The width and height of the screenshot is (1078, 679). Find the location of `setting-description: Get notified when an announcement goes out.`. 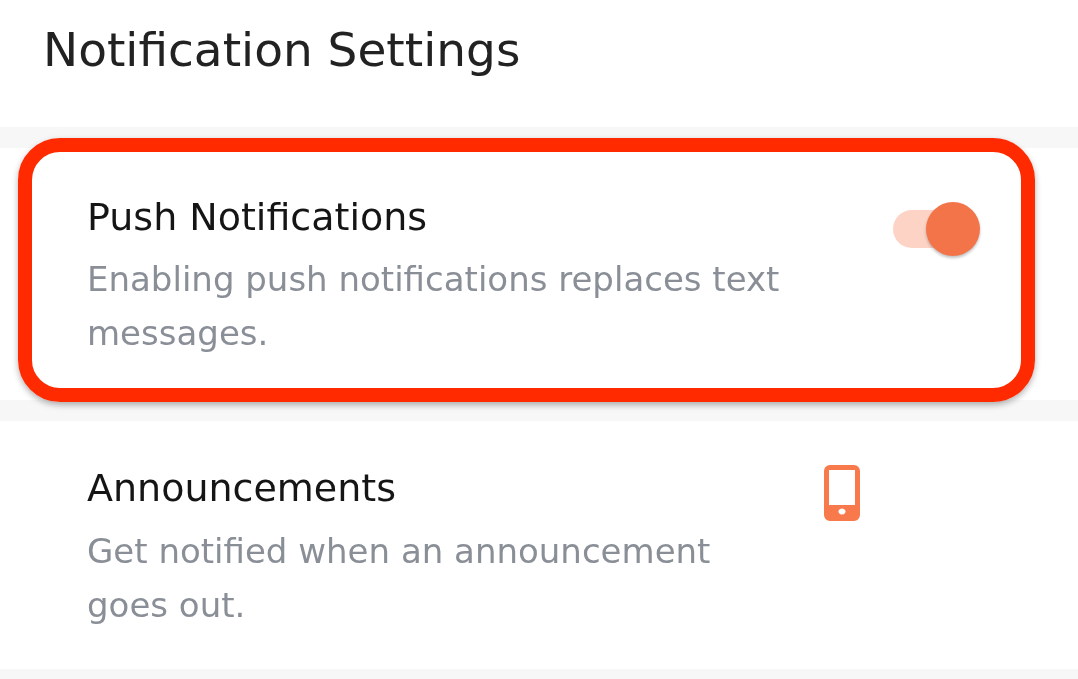

setting-description: Get notified when an announcement goes out. is located at coordinates (399, 578).